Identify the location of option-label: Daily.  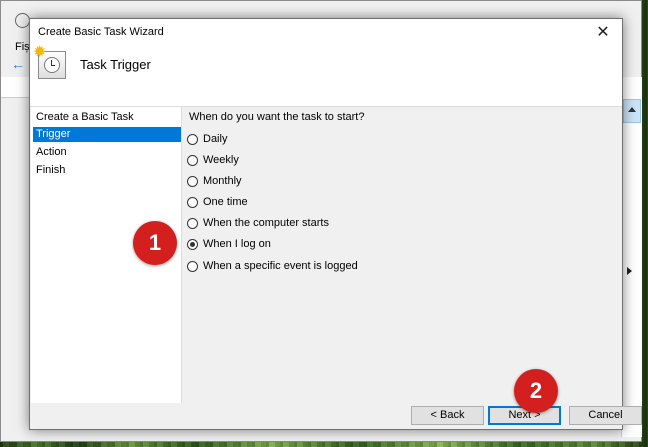
(215, 139).